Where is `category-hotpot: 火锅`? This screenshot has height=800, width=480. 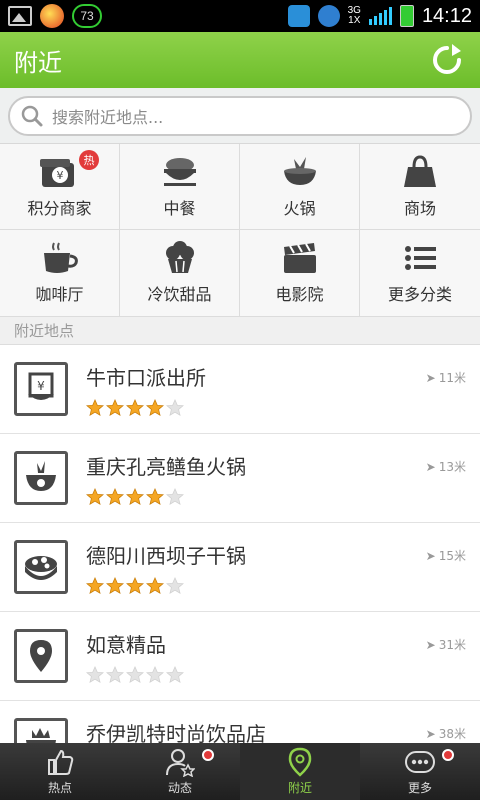 category-hotpot: 火锅 is located at coordinates (300, 187).